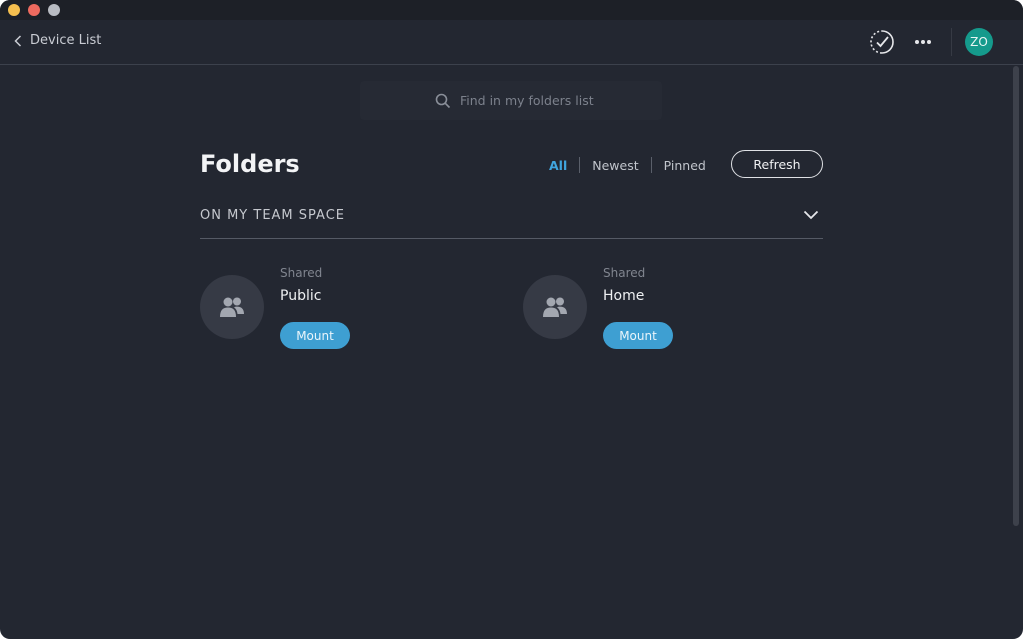 The height and width of the screenshot is (639, 1023). I want to click on back-label: Device List, so click(66, 40).